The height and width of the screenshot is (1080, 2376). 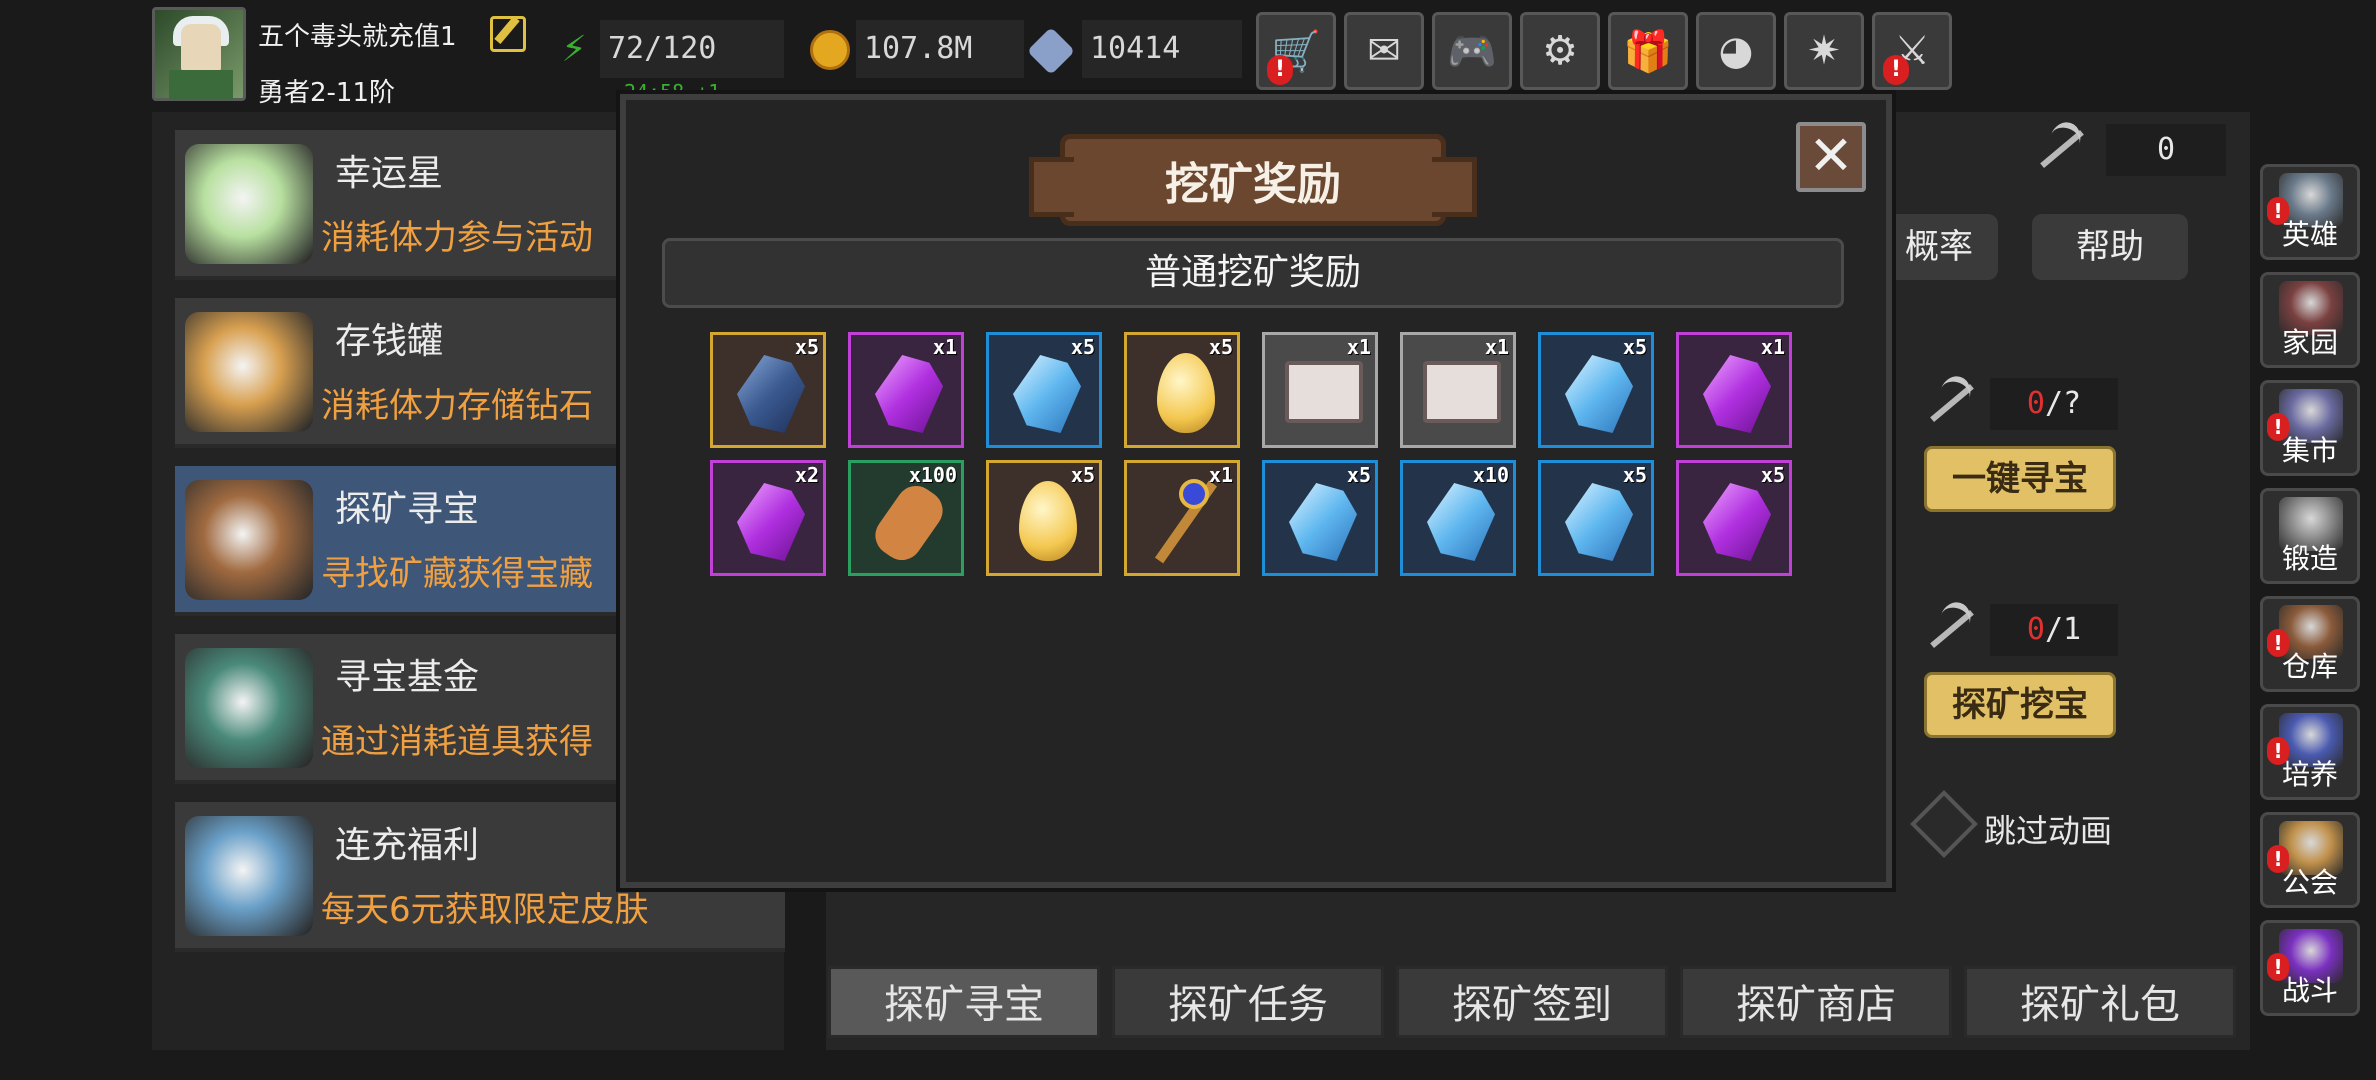 I want to click on gift-button: 🎁, so click(x=1648, y=51).